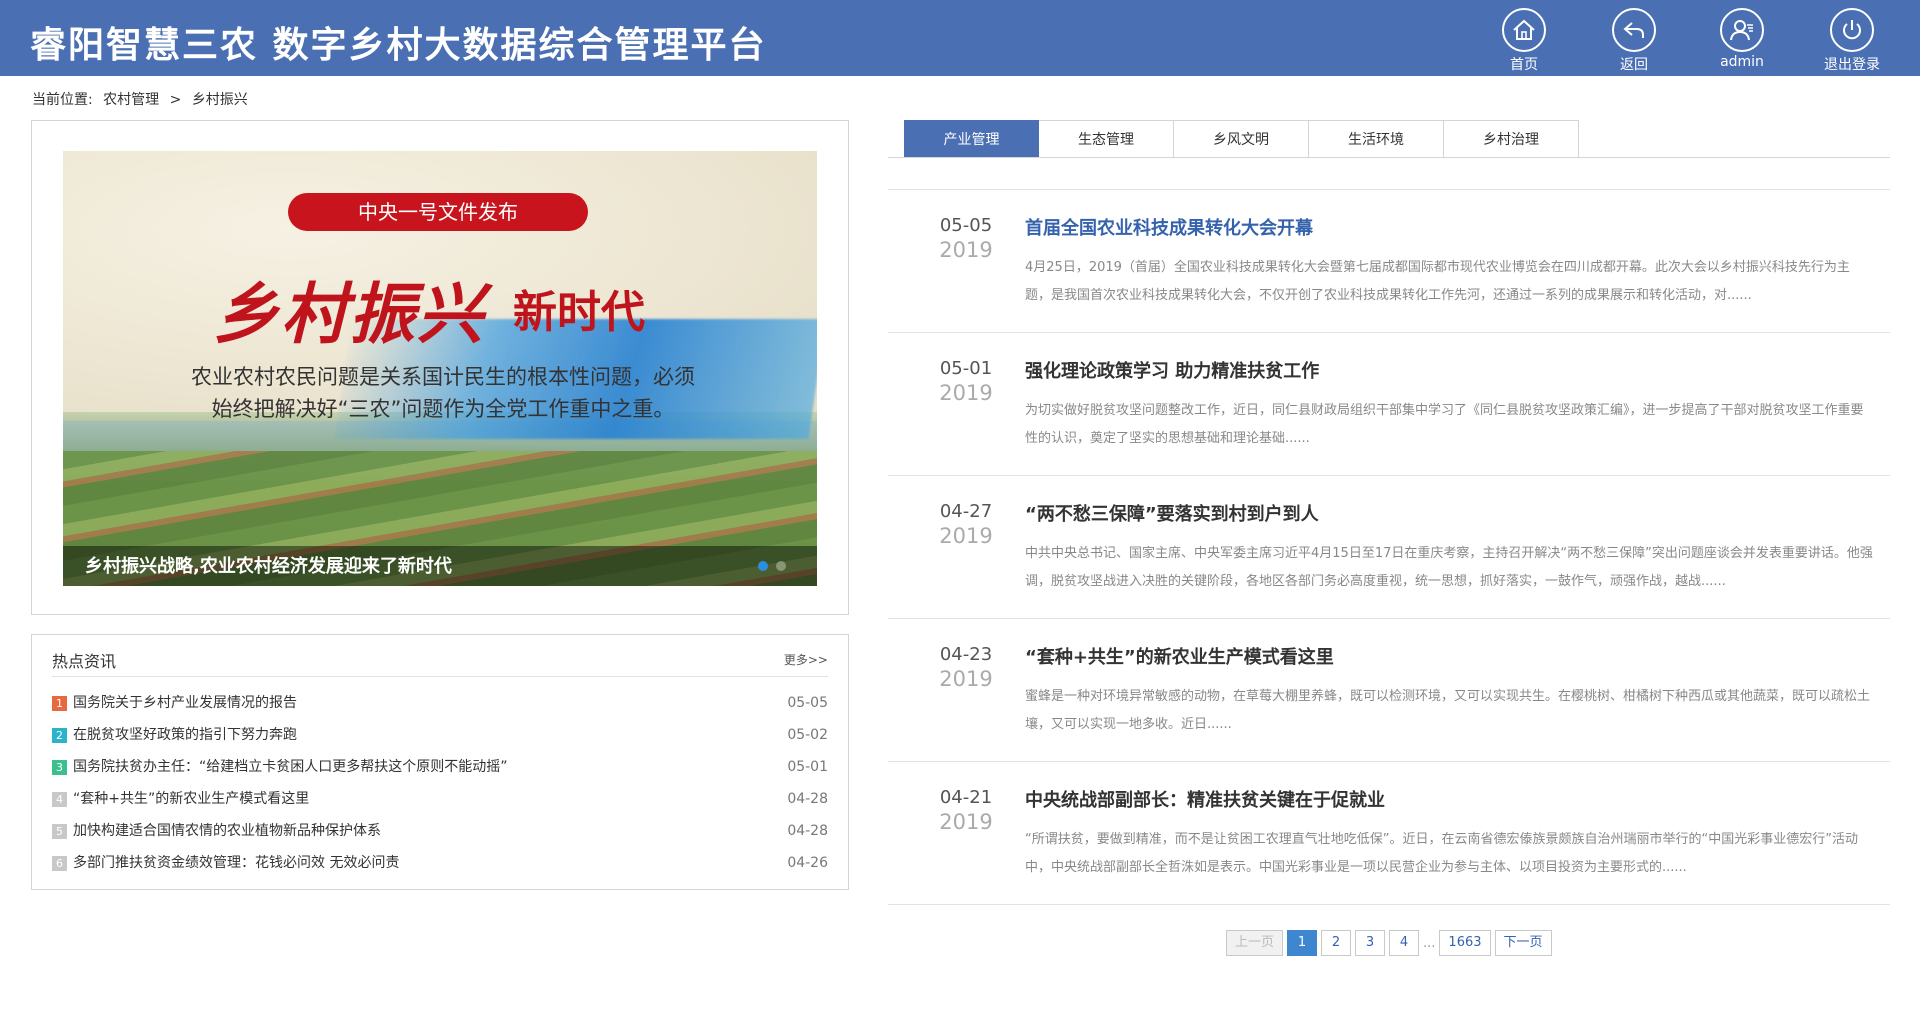  What do you see at coordinates (1172, 513) in the screenshot?
I see `article-title: “两不愁三保障”要落实到村到户到人` at bounding box center [1172, 513].